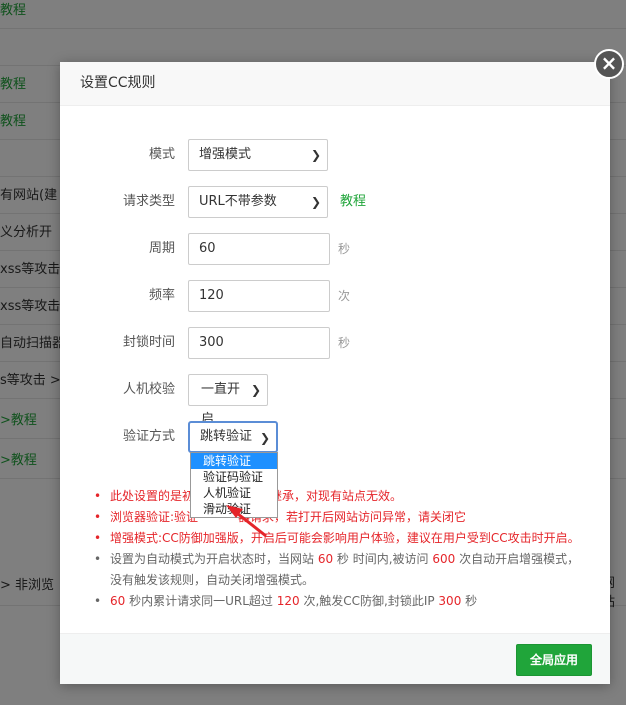  What do you see at coordinates (246, 521) in the screenshot?
I see `pointer-arrow-icon` at bounding box center [246, 521].